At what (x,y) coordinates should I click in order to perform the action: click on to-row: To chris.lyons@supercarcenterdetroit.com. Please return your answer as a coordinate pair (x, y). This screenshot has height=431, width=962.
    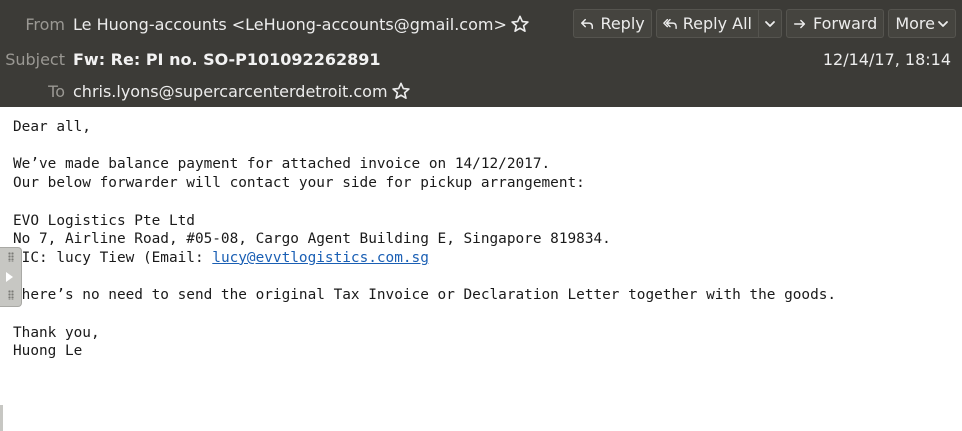
    Looking at the image, I should click on (205, 91).